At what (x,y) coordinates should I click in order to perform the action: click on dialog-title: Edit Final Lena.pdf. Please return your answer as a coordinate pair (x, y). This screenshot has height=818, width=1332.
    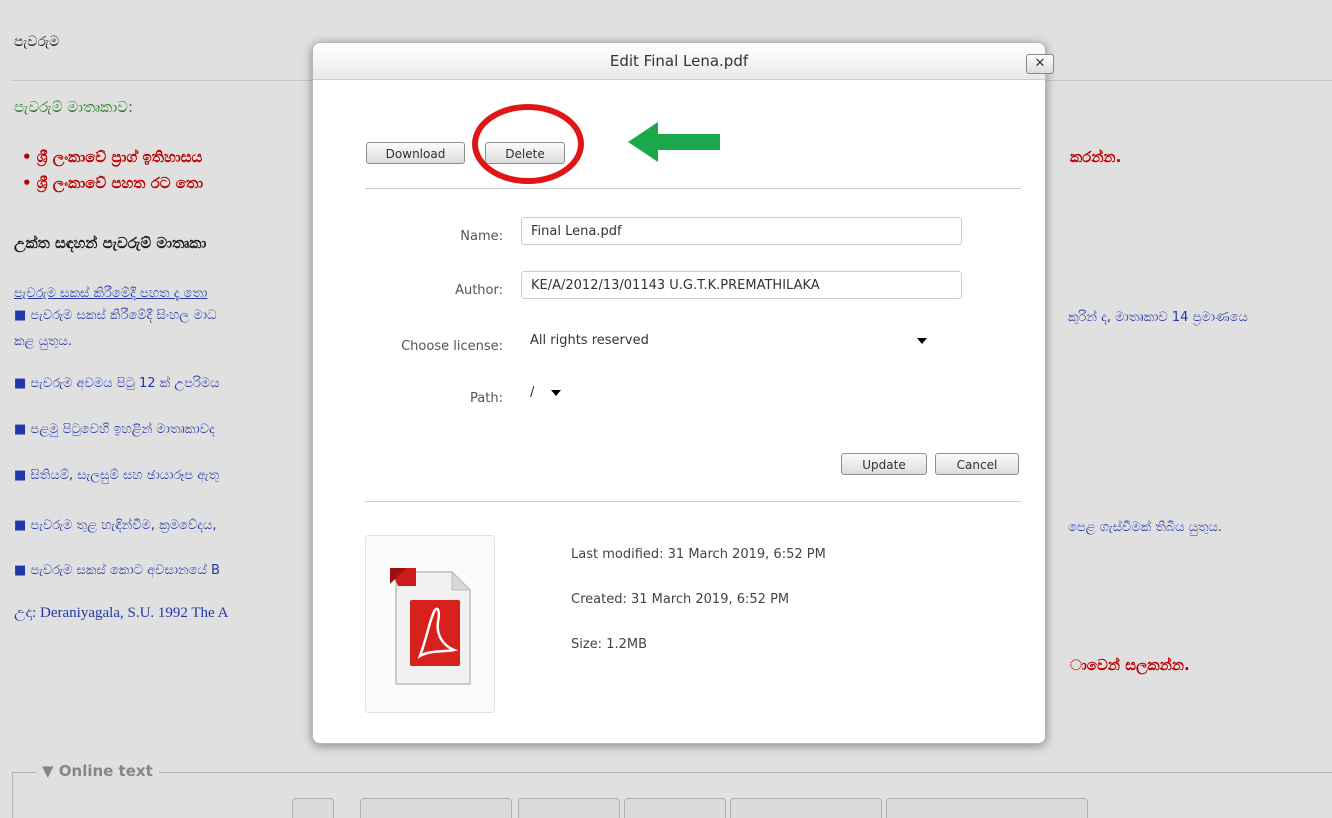
    Looking at the image, I should click on (679, 61).